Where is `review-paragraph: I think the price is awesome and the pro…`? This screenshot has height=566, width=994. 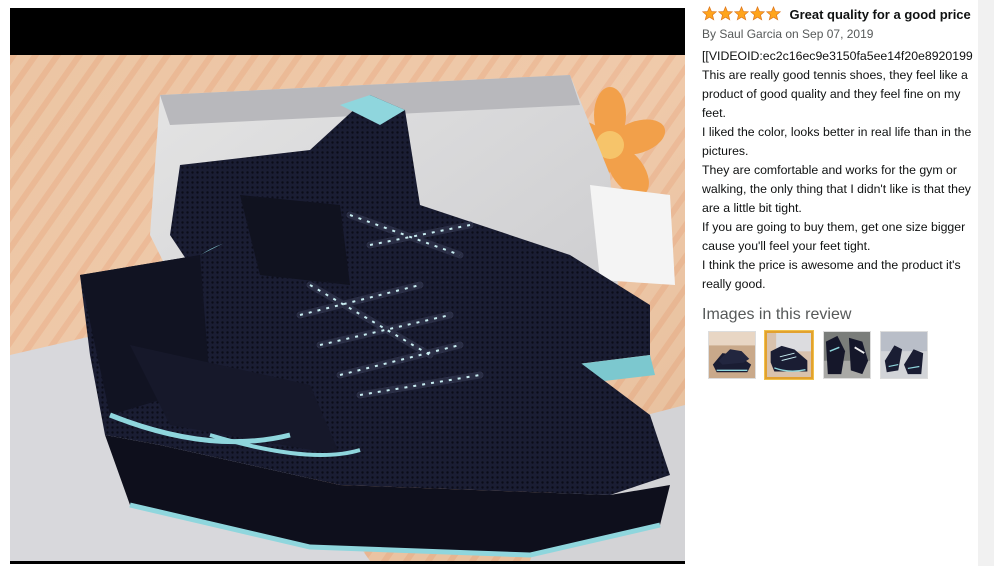
review-paragraph: I think the price is awesome and the pro… is located at coordinates (831, 274).